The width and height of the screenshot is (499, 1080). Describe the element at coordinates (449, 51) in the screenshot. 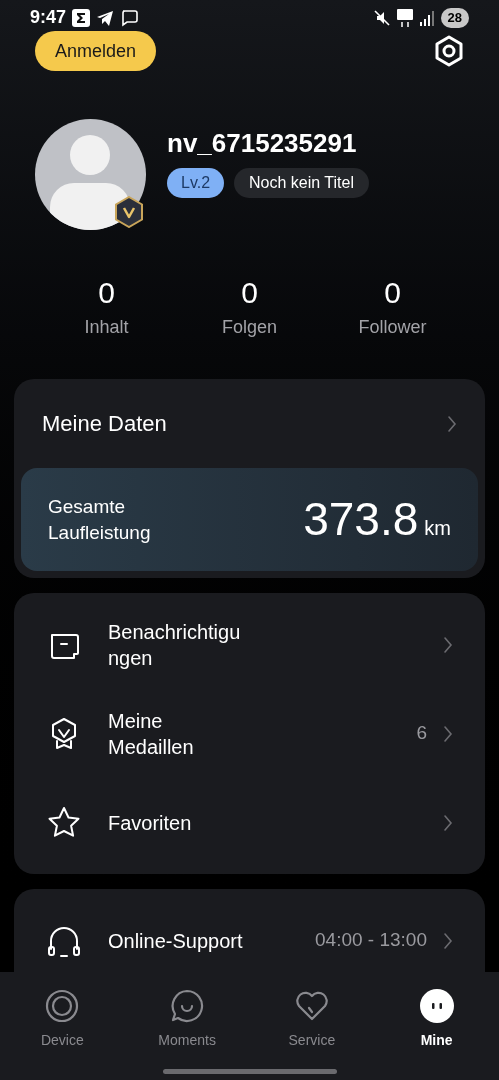

I see `settings-icon` at that location.